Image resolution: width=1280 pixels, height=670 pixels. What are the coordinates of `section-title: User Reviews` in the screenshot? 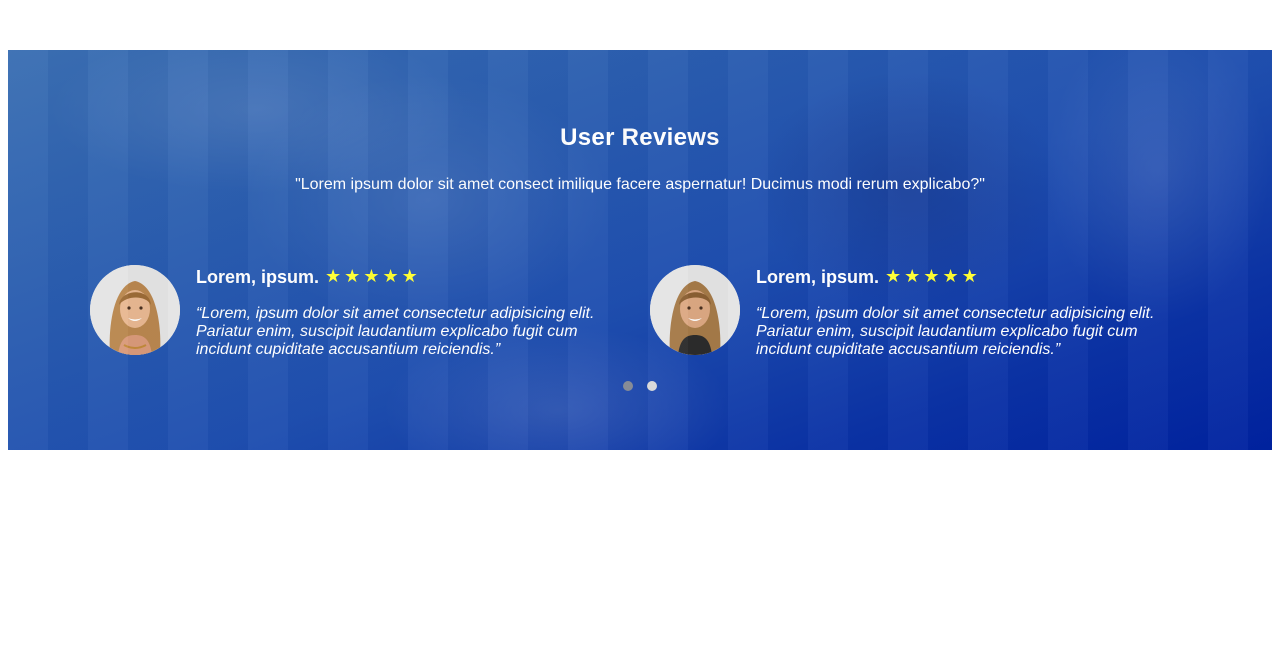 It's located at (640, 137).